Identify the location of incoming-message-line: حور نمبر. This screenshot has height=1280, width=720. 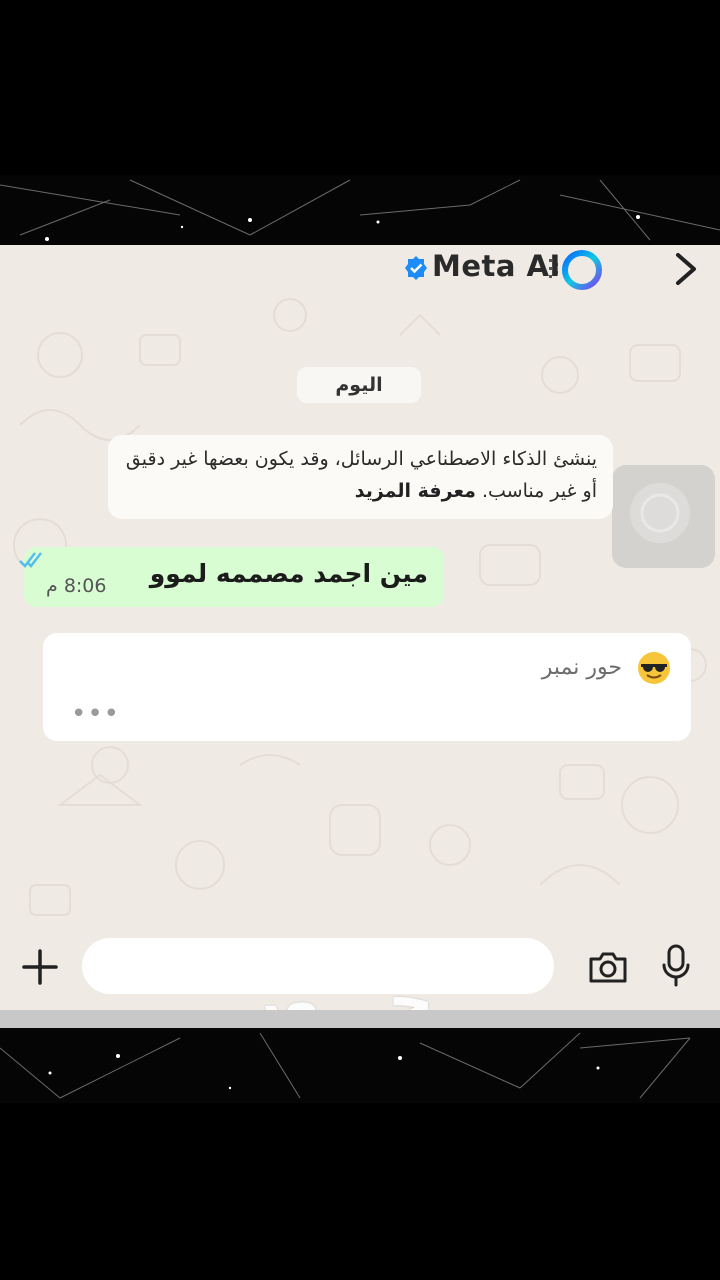
(606, 668).